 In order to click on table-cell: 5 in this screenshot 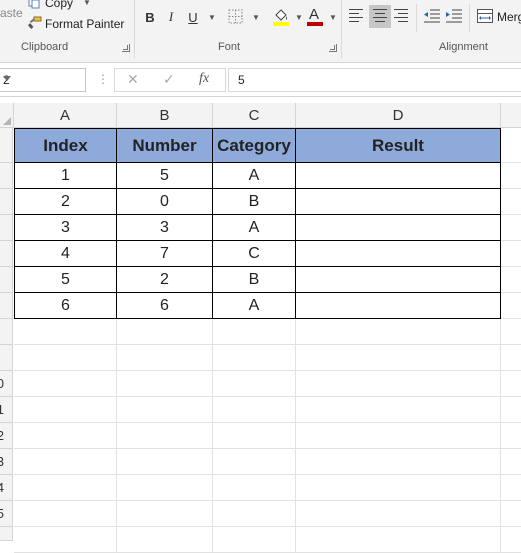, I will do `click(165, 176)`.